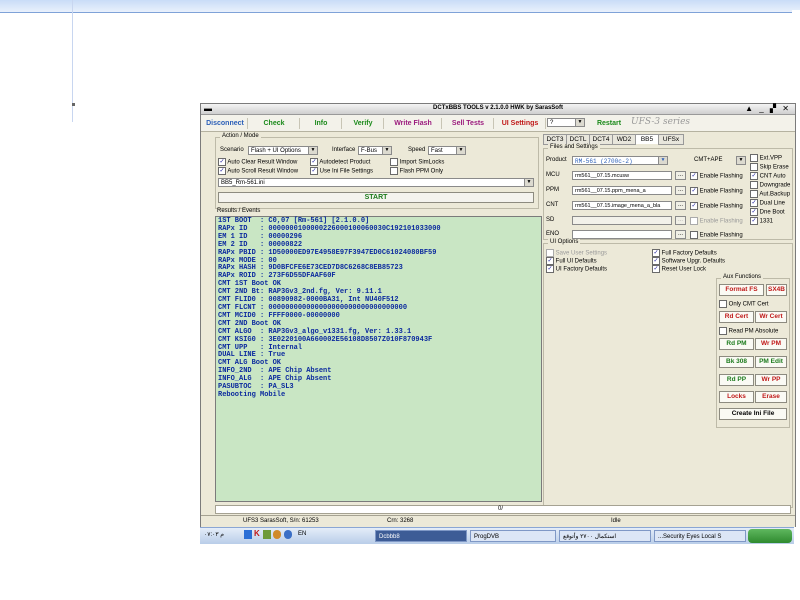 Image resolution: width=800 pixels, height=600 pixels. I want to click on window-controls: ▲ _ ▞ ✕, so click(768, 109).